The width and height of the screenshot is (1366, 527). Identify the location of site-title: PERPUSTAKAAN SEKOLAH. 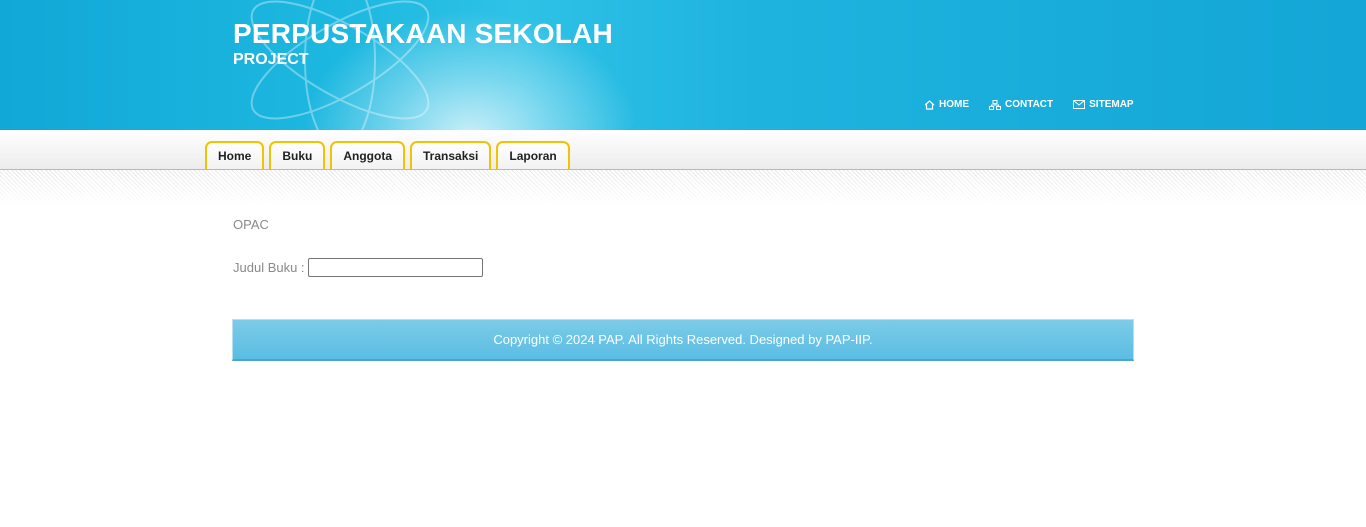
(423, 33).